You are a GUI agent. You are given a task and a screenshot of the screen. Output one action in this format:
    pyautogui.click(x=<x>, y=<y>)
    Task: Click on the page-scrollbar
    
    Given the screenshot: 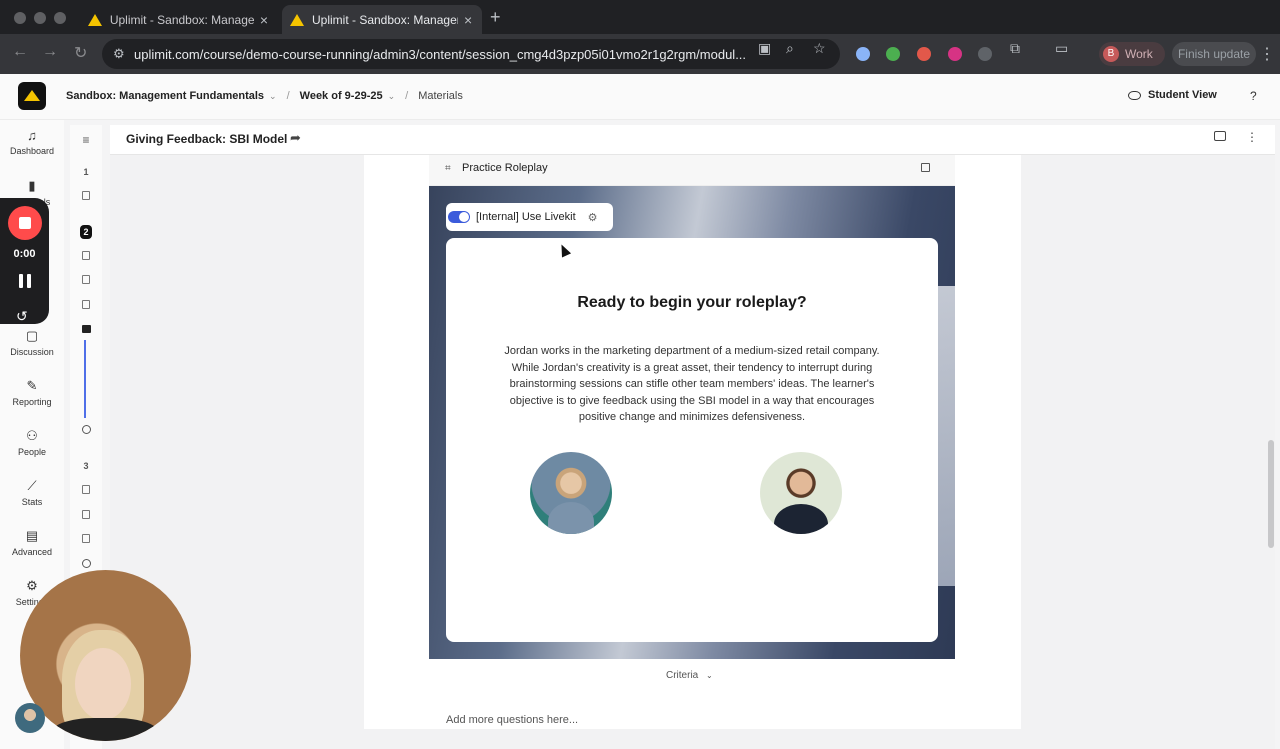 What is the action you would take?
    pyautogui.click(x=1271, y=494)
    